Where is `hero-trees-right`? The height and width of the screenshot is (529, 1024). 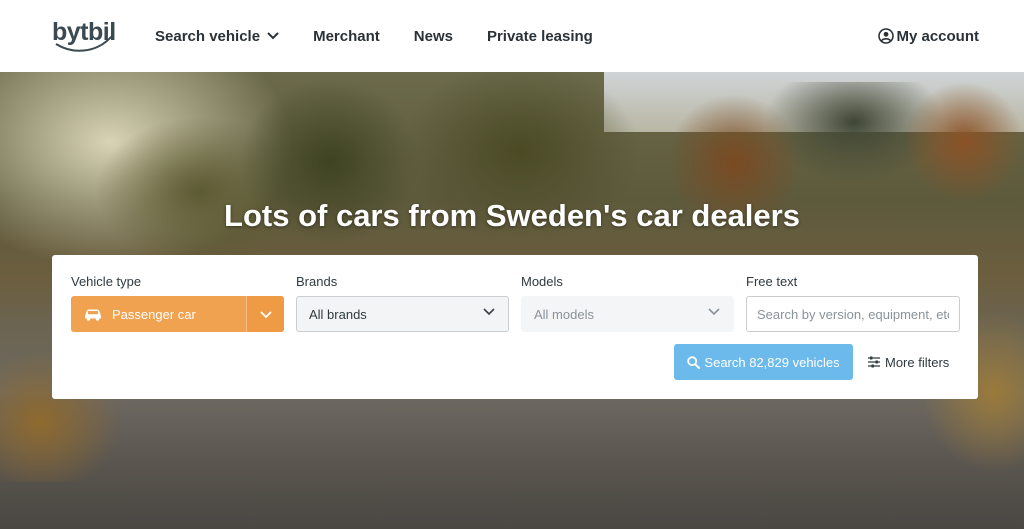 hero-trees-right is located at coordinates (844, 182).